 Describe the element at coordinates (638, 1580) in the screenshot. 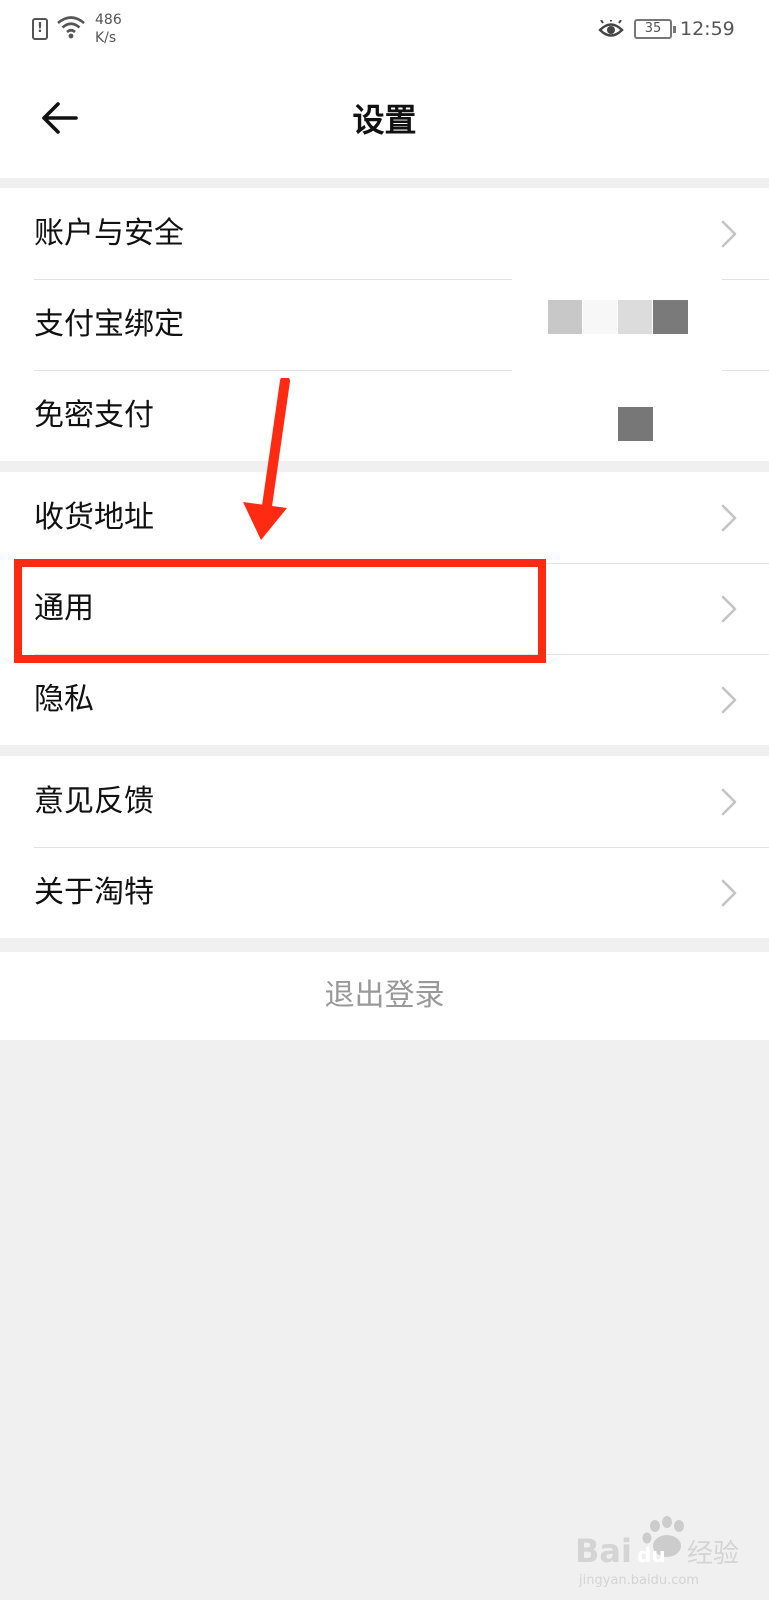

I see `svg-text: jingyan.baidu.com` at that location.